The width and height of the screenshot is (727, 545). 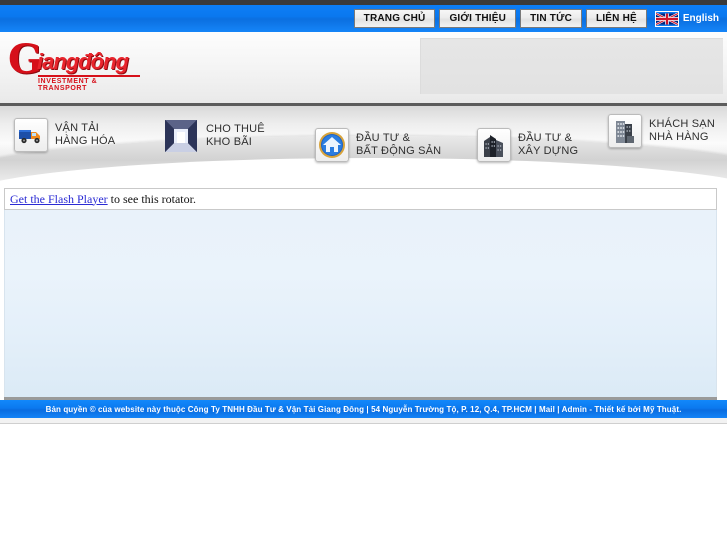 I want to click on category-label: CHO THUÊ KHO BÃI, so click(x=235, y=136).